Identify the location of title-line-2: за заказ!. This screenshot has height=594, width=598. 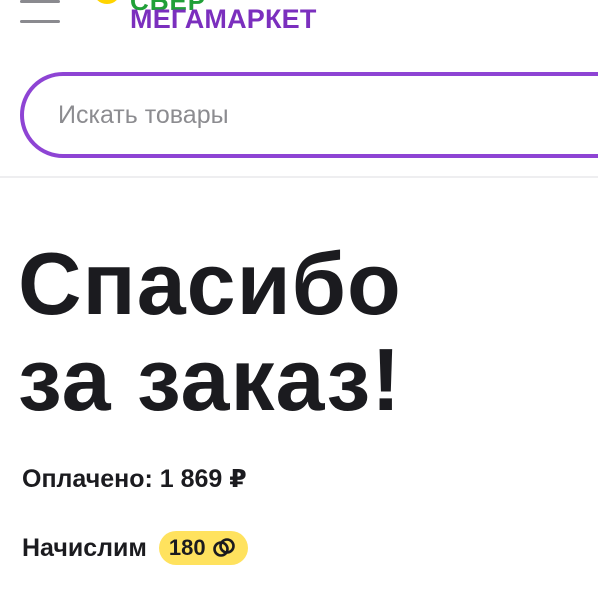
(210, 379).